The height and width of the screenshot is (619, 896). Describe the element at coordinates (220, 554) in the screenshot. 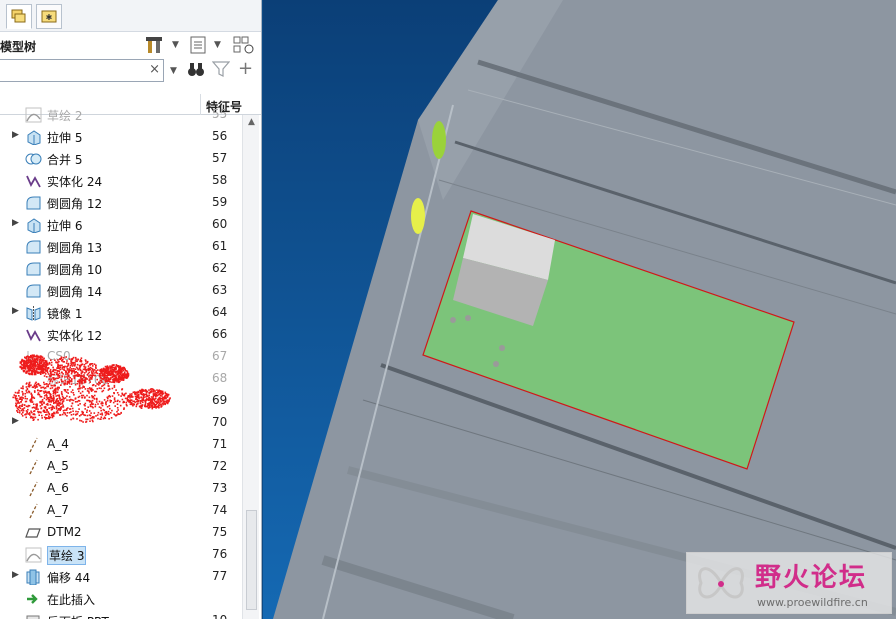

I see `feature-number: 76` at that location.